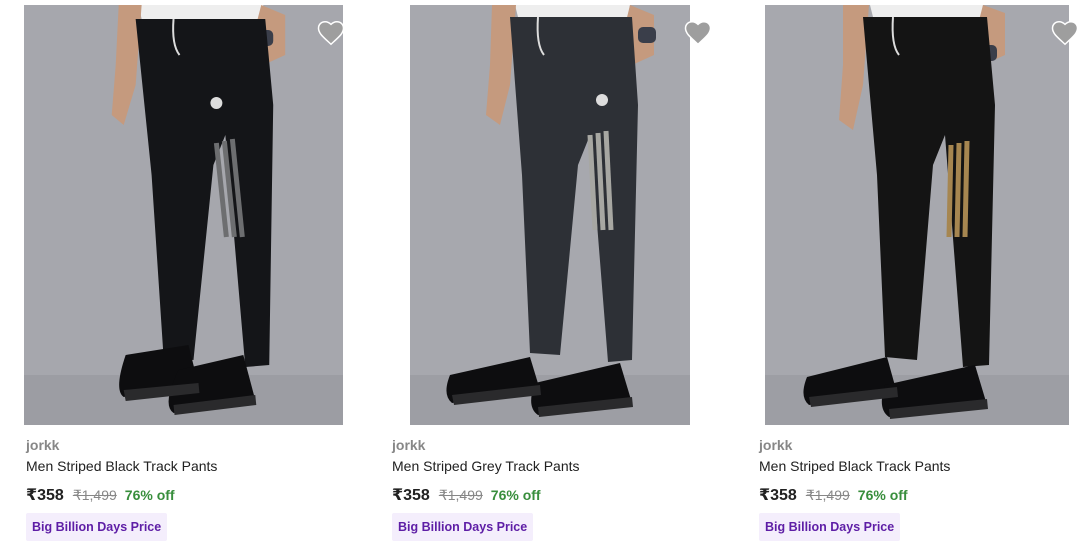 The image size is (1082, 548). Describe the element at coordinates (486, 466) in the screenshot. I see `product-title: Men Striped Grey Track Pants` at that location.